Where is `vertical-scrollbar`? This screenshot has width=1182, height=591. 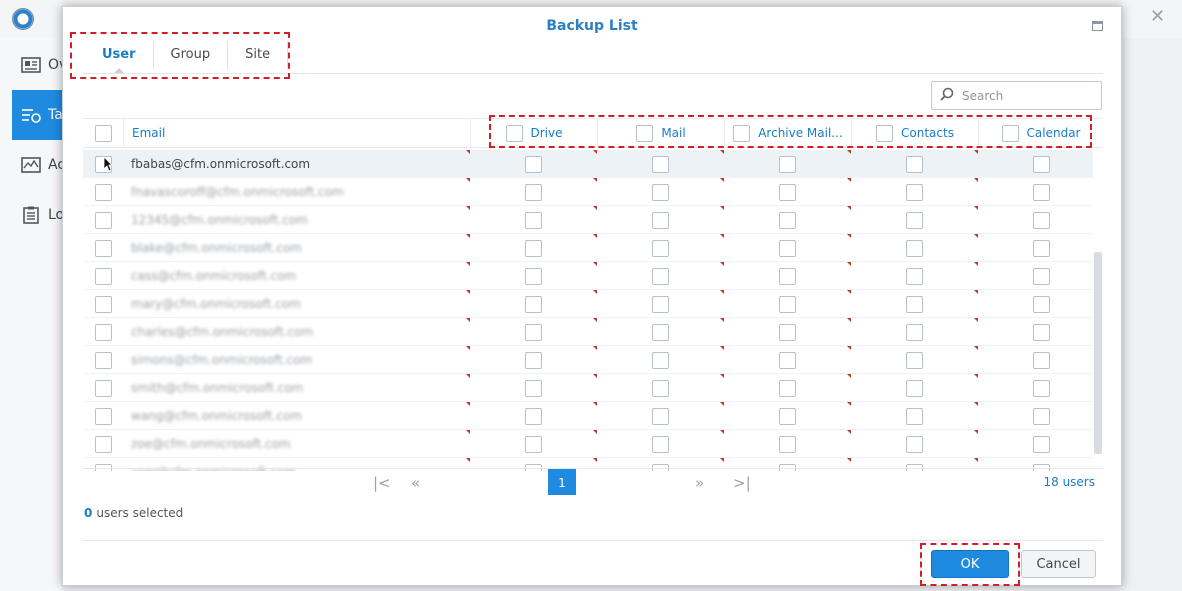 vertical-scrollbar is located at coordinates (1098, 353).